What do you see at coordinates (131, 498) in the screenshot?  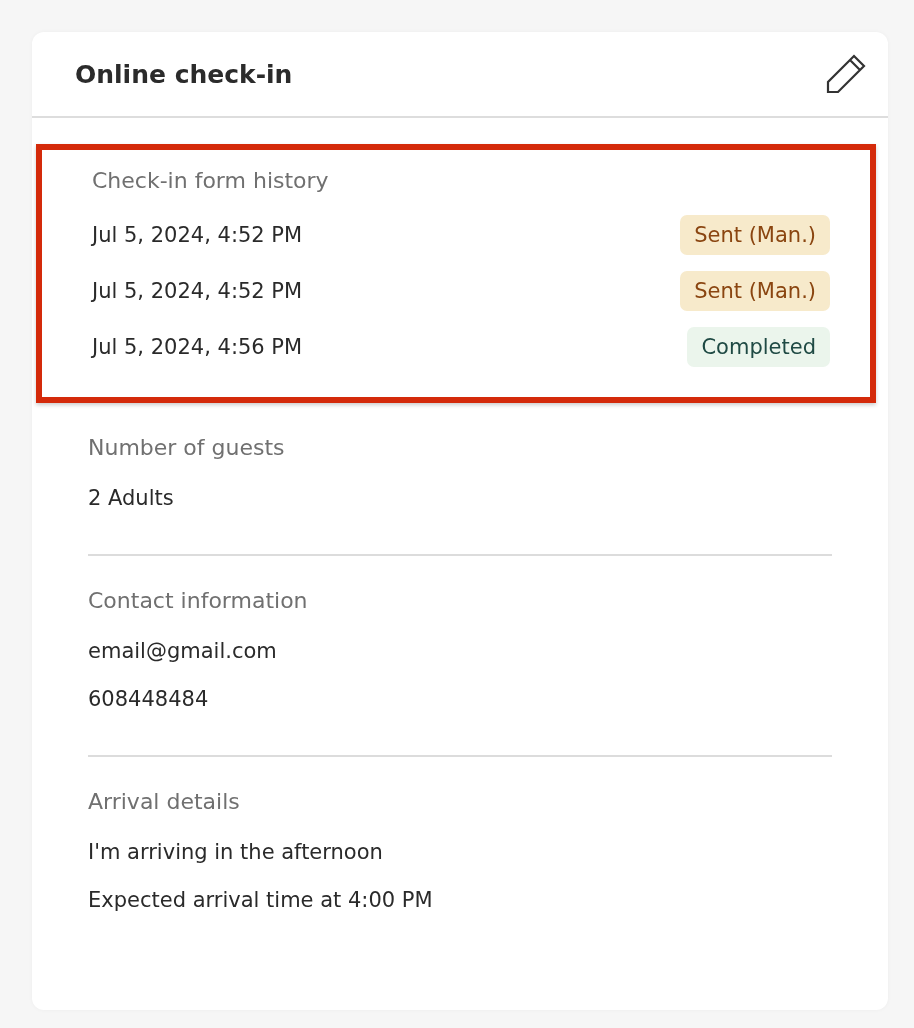 I see `section-value: 2 Adults` at bounding box center [131, 498].